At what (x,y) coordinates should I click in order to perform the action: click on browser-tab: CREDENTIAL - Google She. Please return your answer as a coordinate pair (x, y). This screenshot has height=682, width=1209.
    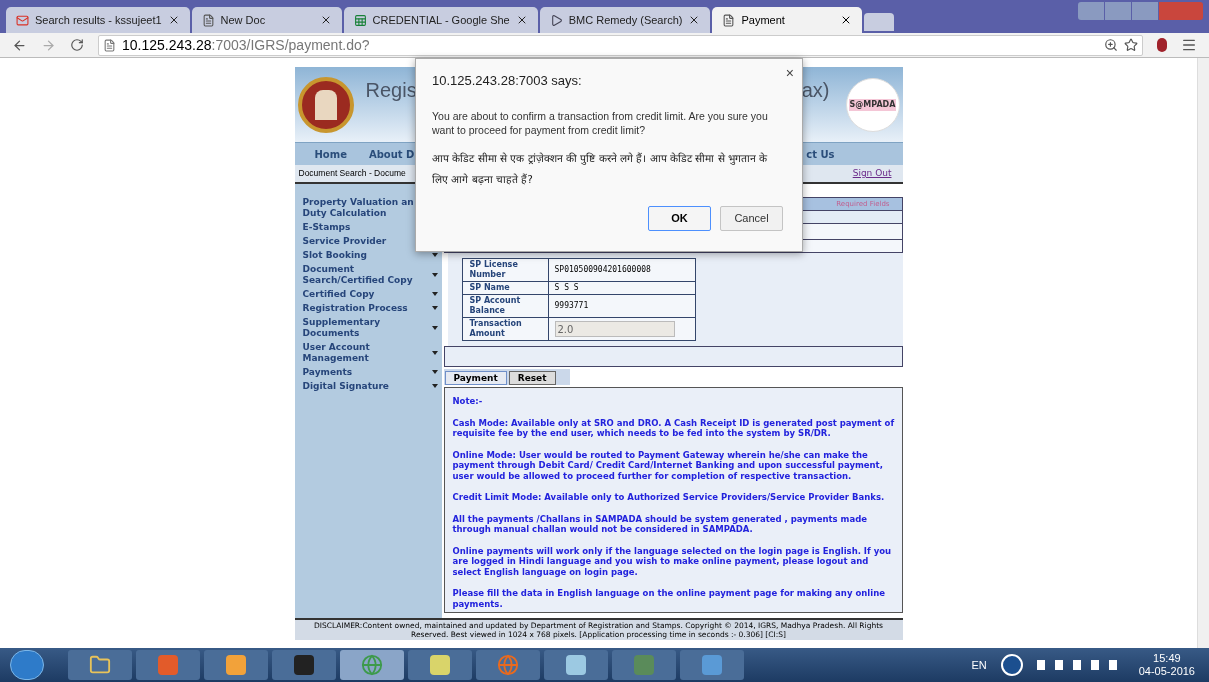
    Looking at the image, I should click on (440, 20).